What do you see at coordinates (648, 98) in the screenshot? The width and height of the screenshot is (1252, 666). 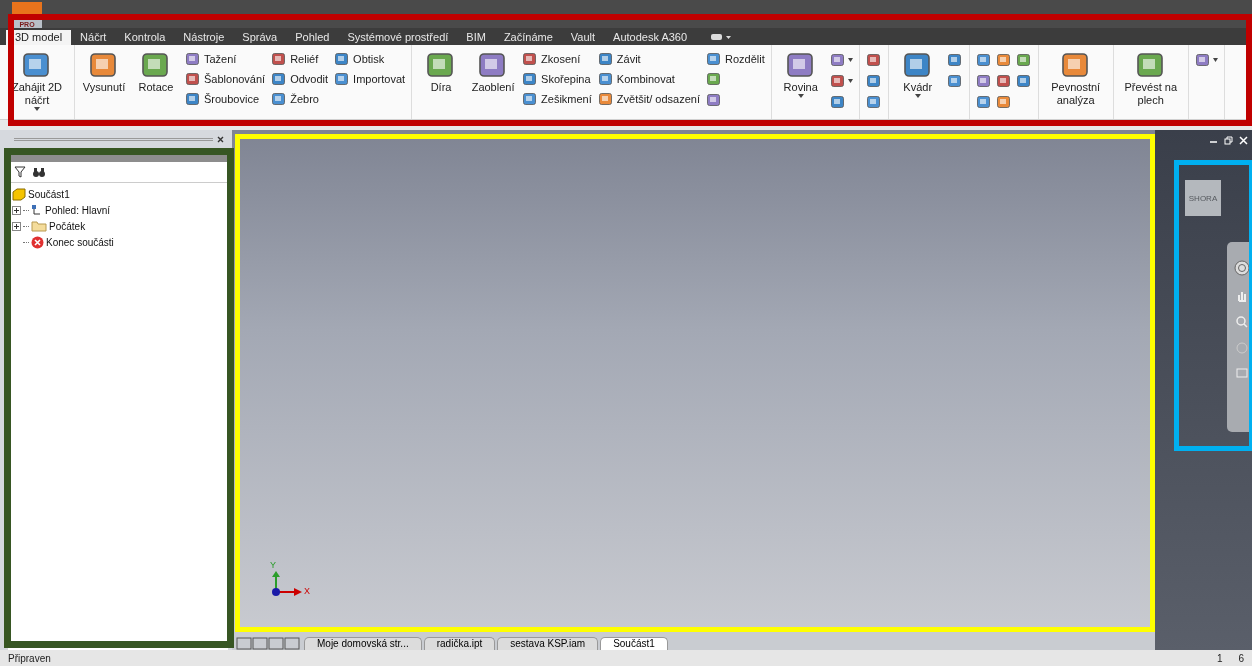 I see `ribbon-button: Zvětšit/ odsazení` at bounding box center [648, 98].